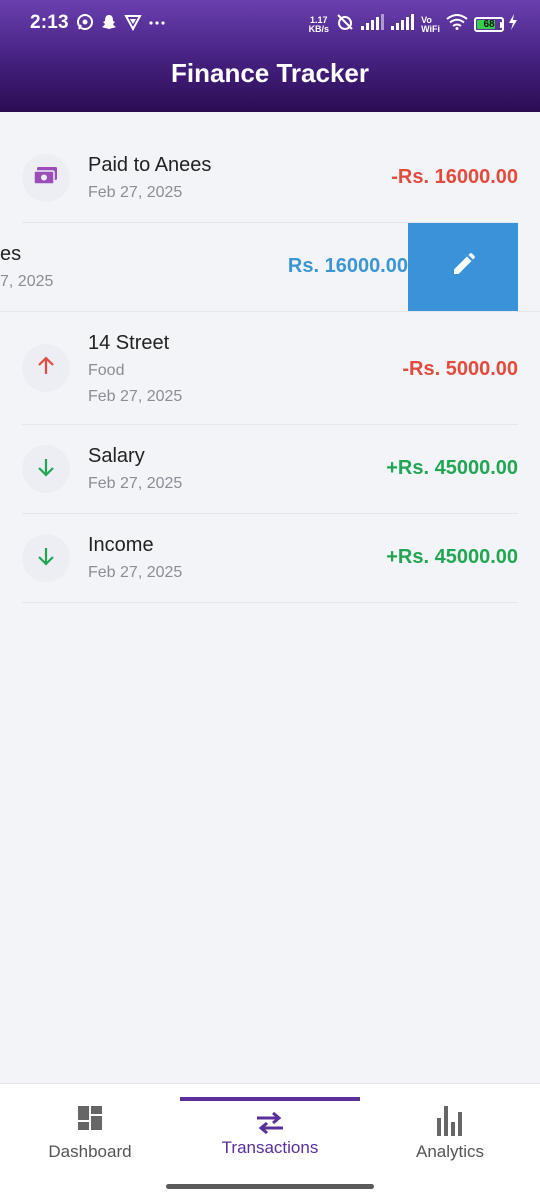  Describe the element at coordinates (150, 165) in the screenshot. I see `transaction-title: Paid to Anees` at that location.